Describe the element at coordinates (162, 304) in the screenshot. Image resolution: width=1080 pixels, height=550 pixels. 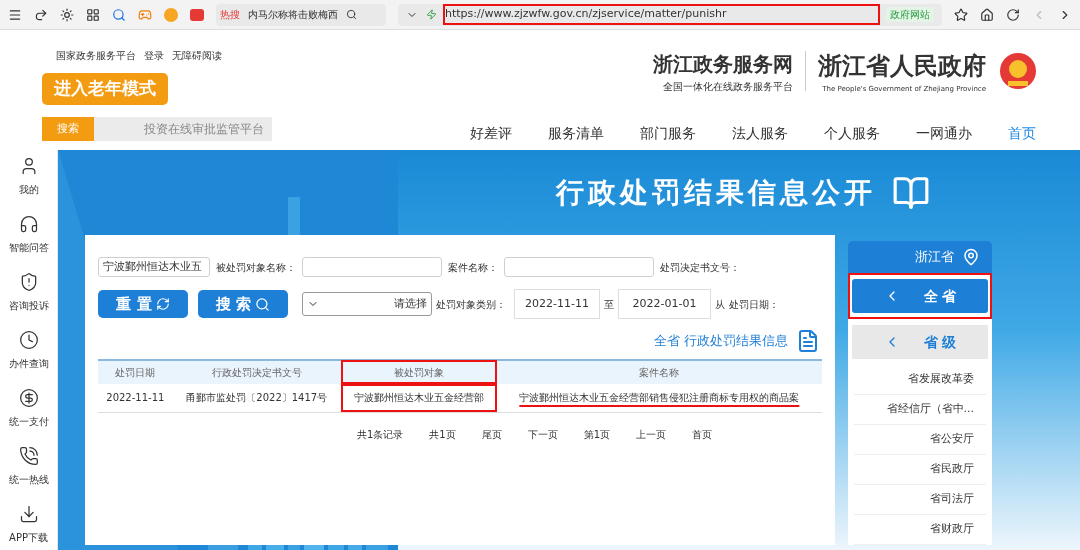
I see `refresh-icon` at that location.